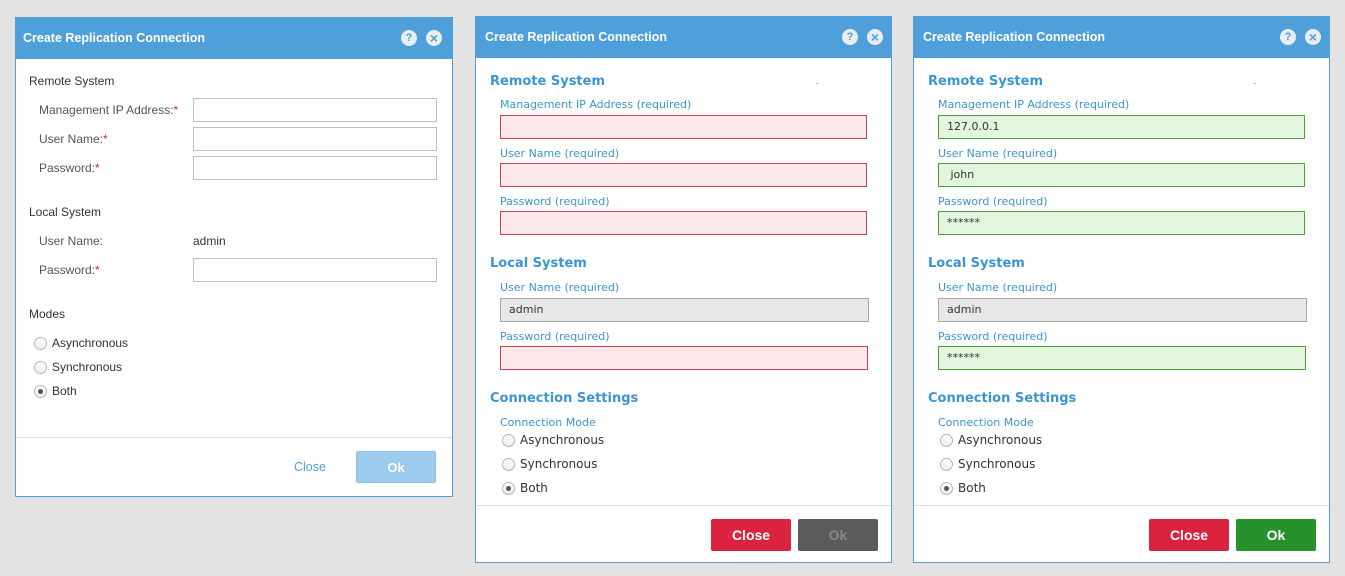 This screenshot has height=576, width=1345. I want to click on modes-heading: Modes, so click(47, 314).